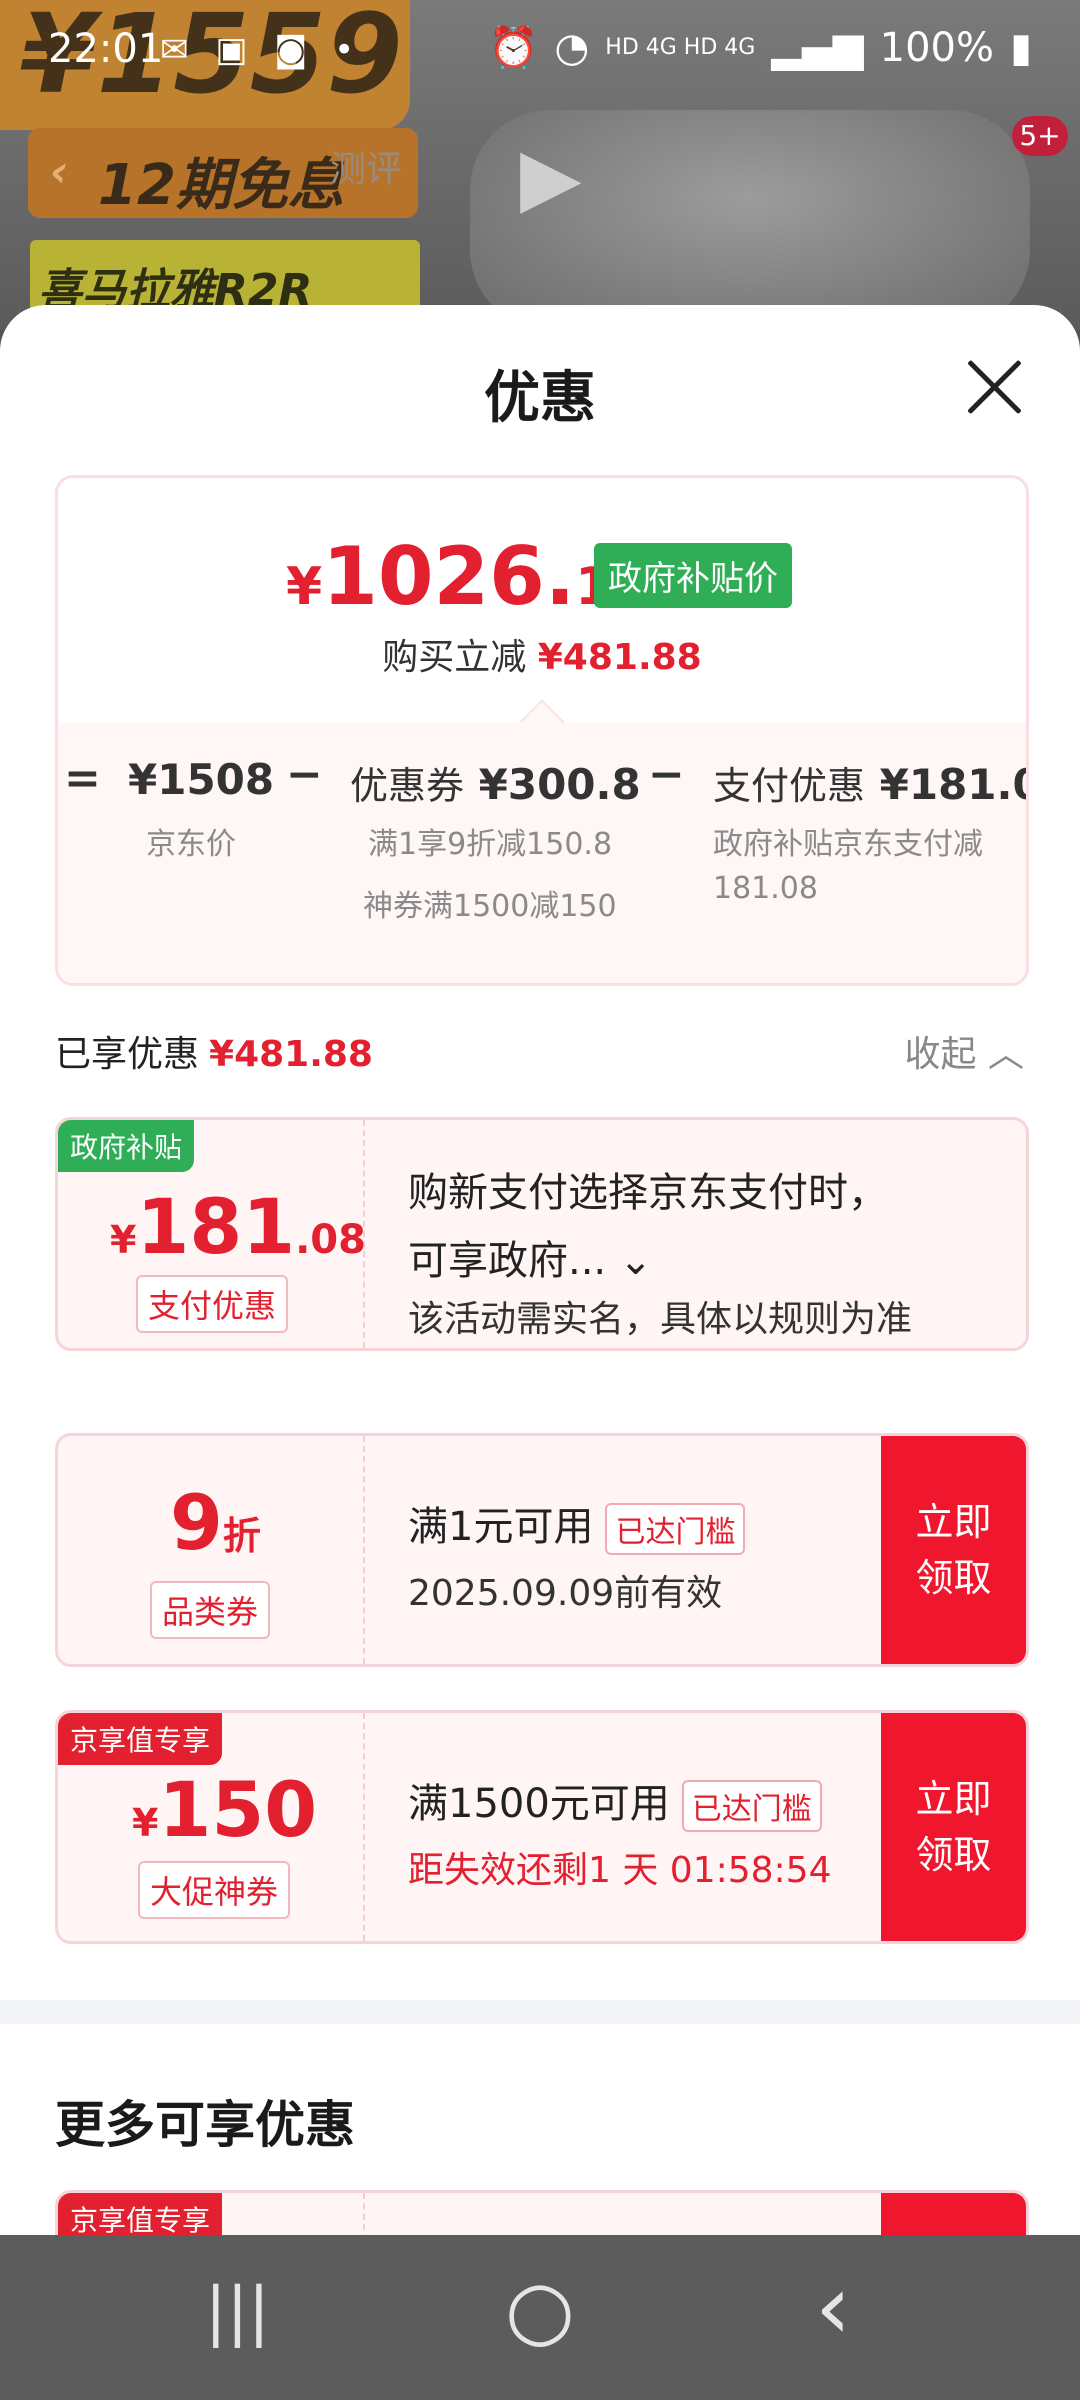 This screenshot has height=2400, width=1080. I want to click on coupon-type-chip: 支付优惠, so click(212, 1304).